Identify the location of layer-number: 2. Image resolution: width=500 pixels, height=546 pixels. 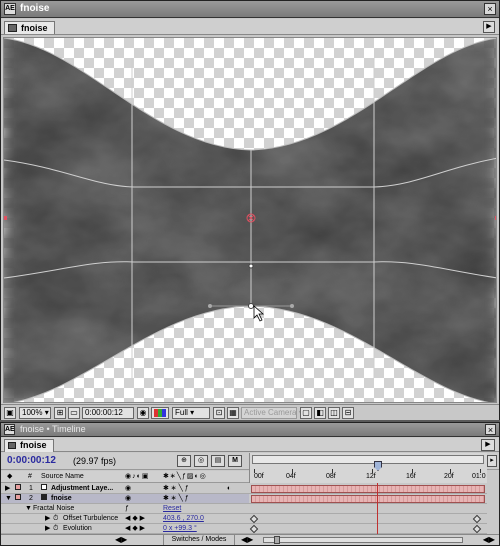
(31, 498).